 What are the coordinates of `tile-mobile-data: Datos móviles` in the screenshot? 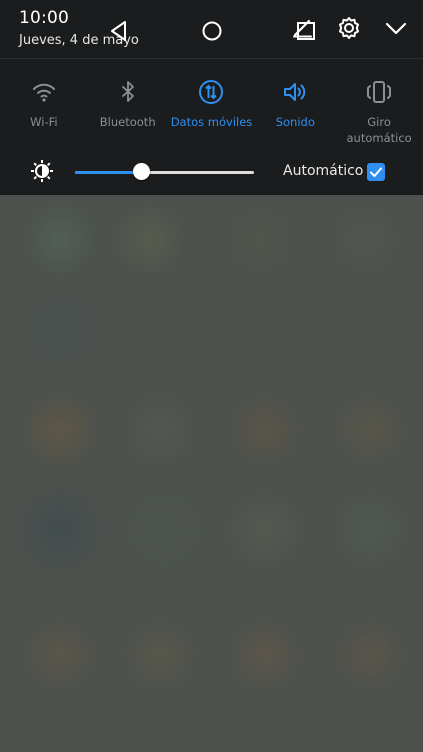 It's located at (212, 112).